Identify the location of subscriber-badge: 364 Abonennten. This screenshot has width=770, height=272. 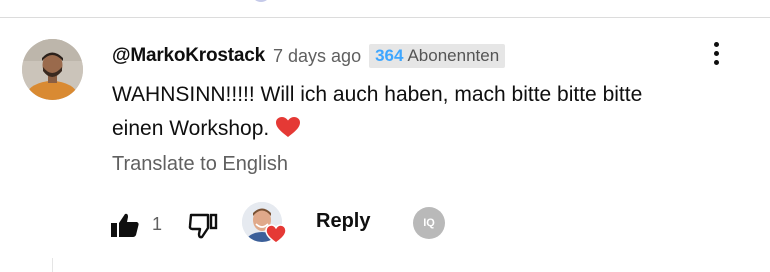
(437, 56).